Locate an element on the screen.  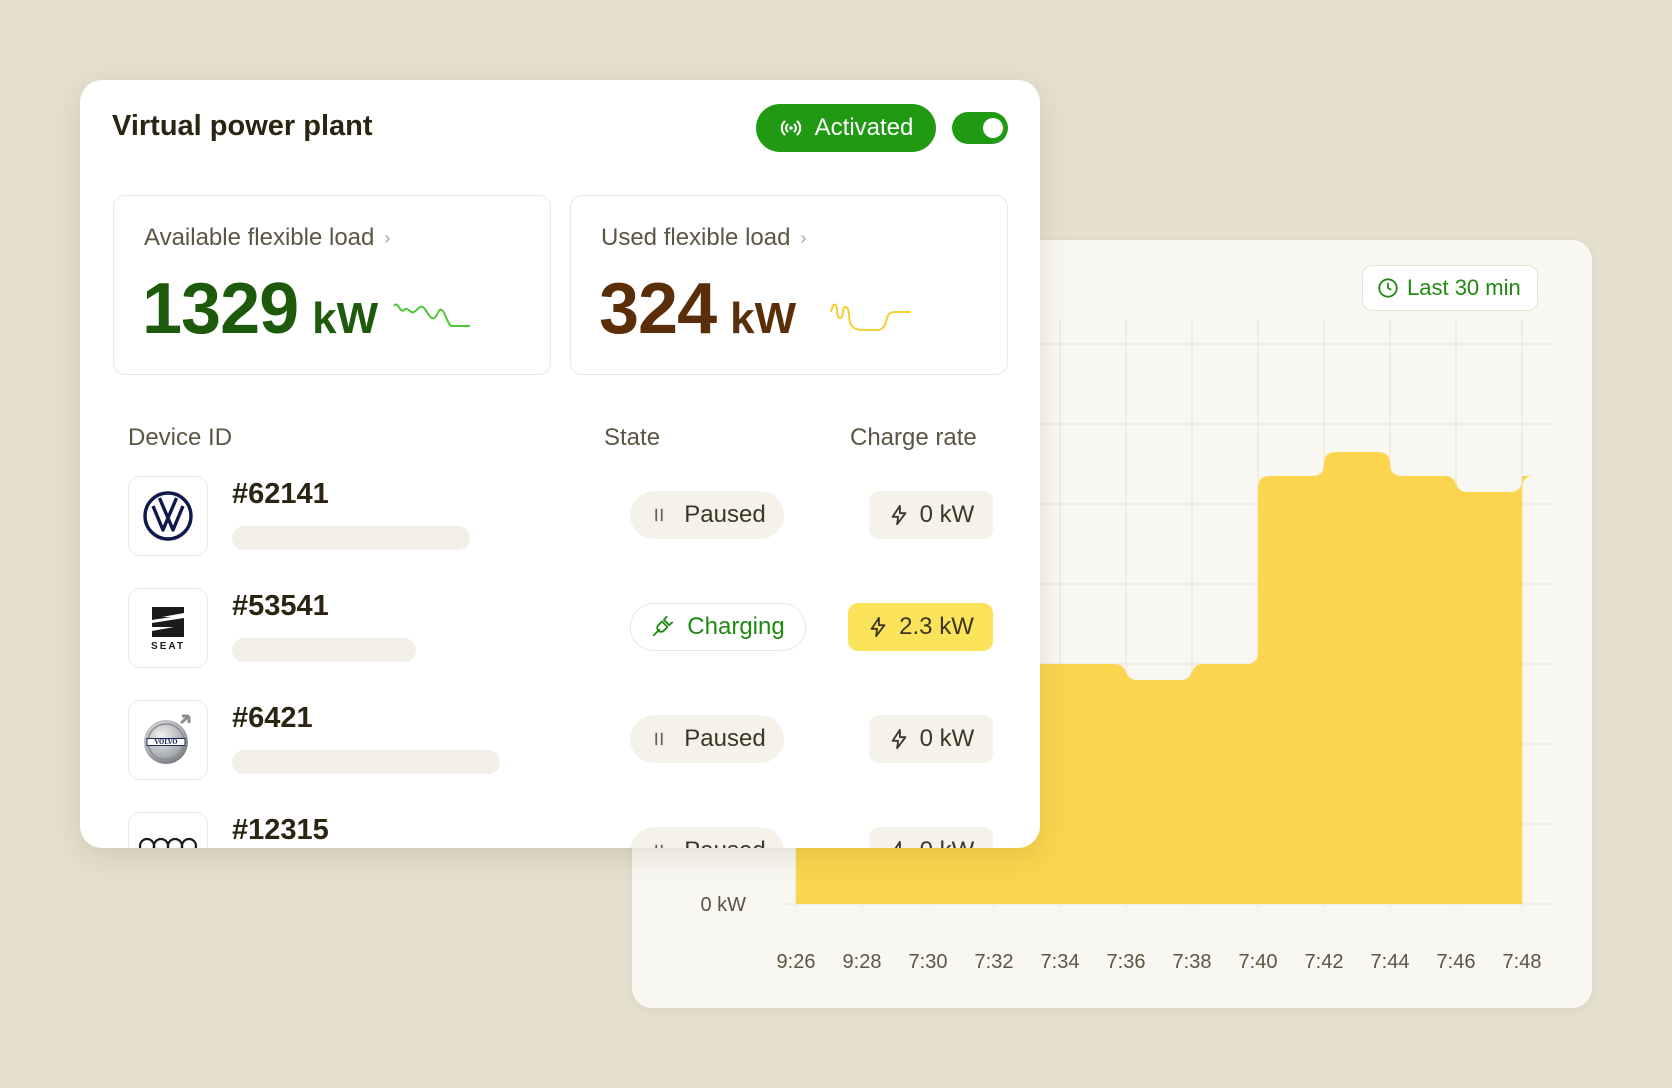
brand-logo: VOLVO is located at coordinates (168, 740).